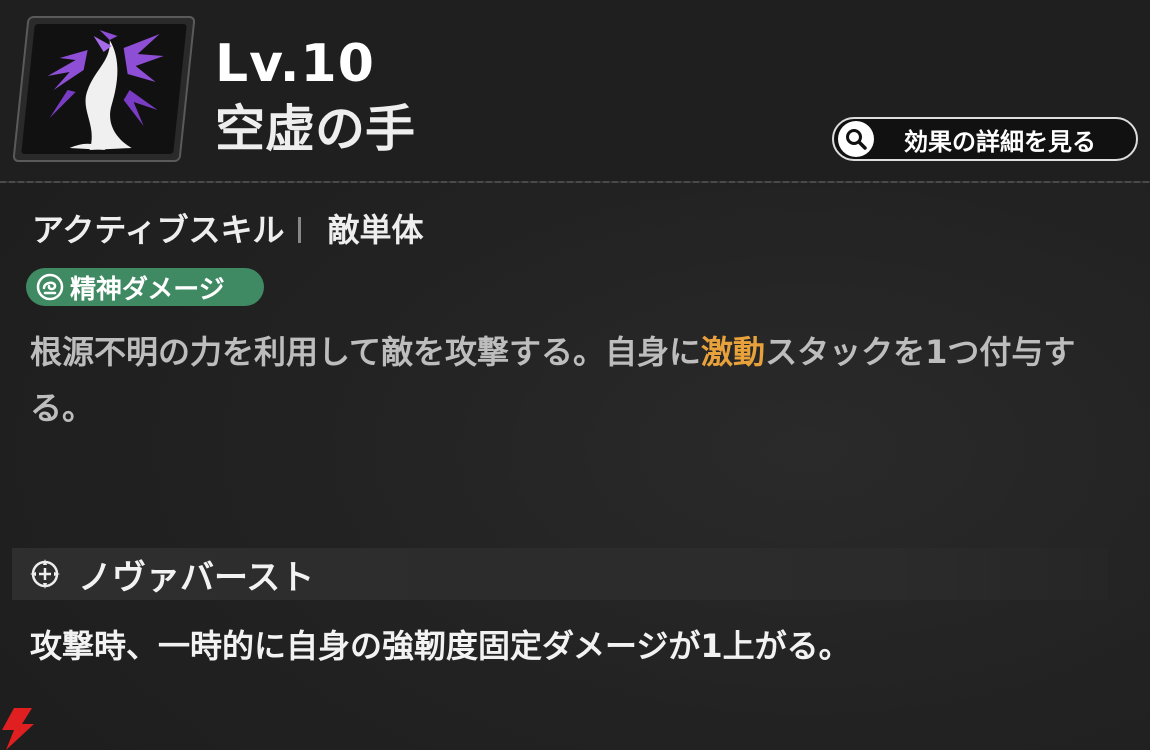 The image size is (1150, 750). I want to click on skill-description: 根源不明の力を利用して敵を攻撃する。自身に激動スタックを1つ付与する。, so click(570, 380).